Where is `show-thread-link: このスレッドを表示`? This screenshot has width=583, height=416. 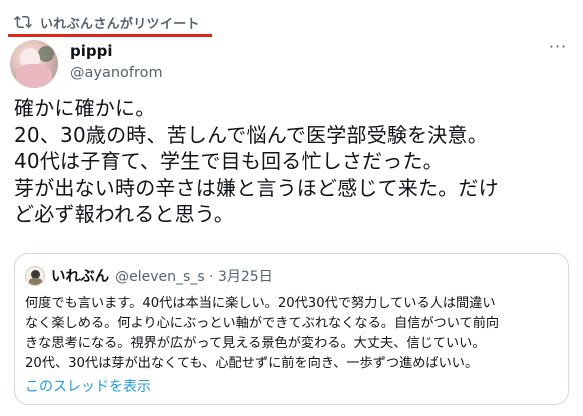
show-thread-link: このスレッドを表示 is located at coordinates (88, 386).